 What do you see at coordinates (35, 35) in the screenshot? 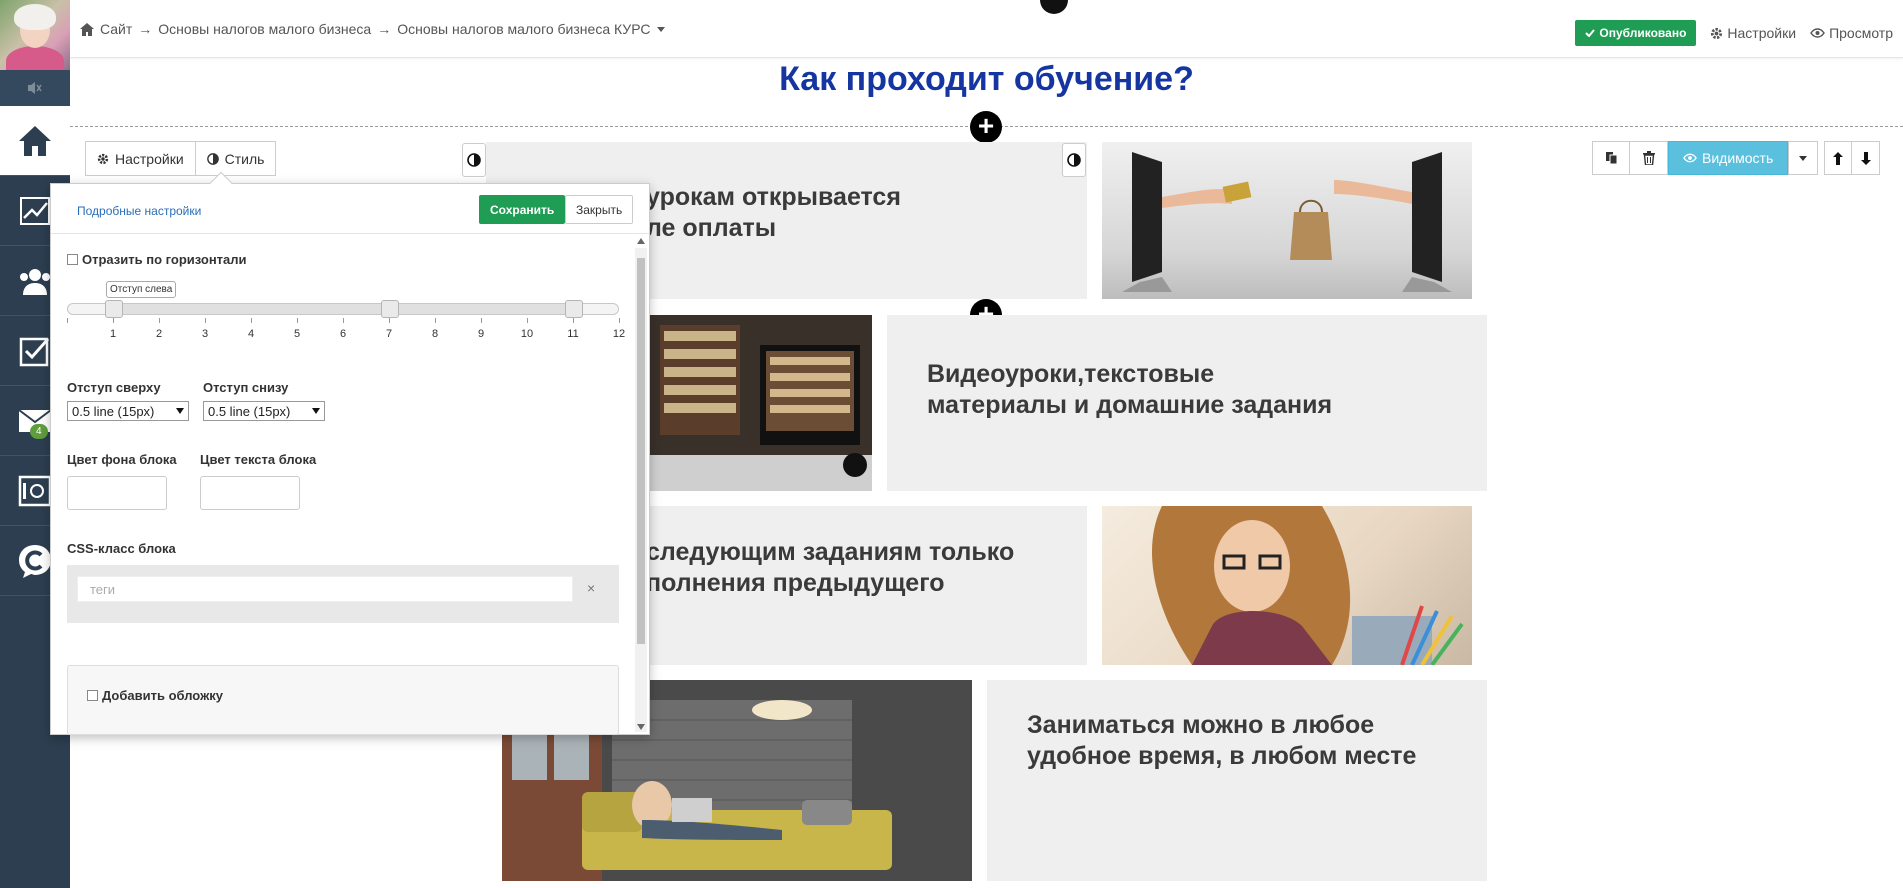
I see `avatar` at bounding box center [35, 35].